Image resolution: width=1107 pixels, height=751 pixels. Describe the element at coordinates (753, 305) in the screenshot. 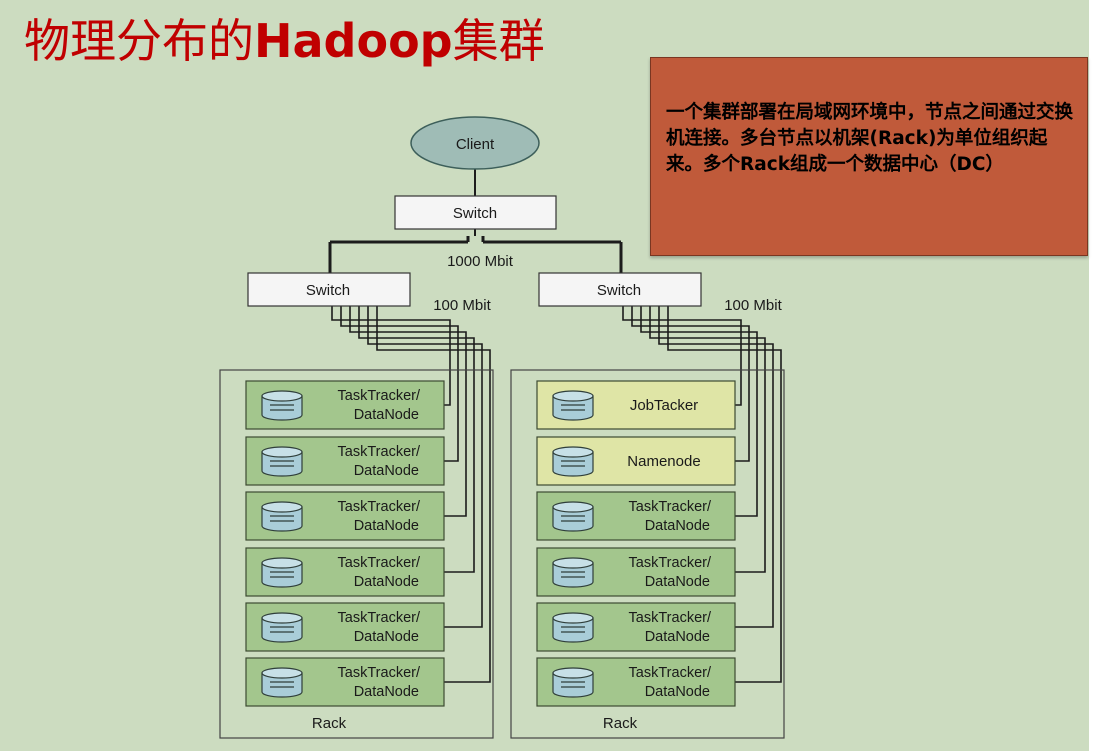

I see `rack-link-speed-2: 100 Mbit` at that location.